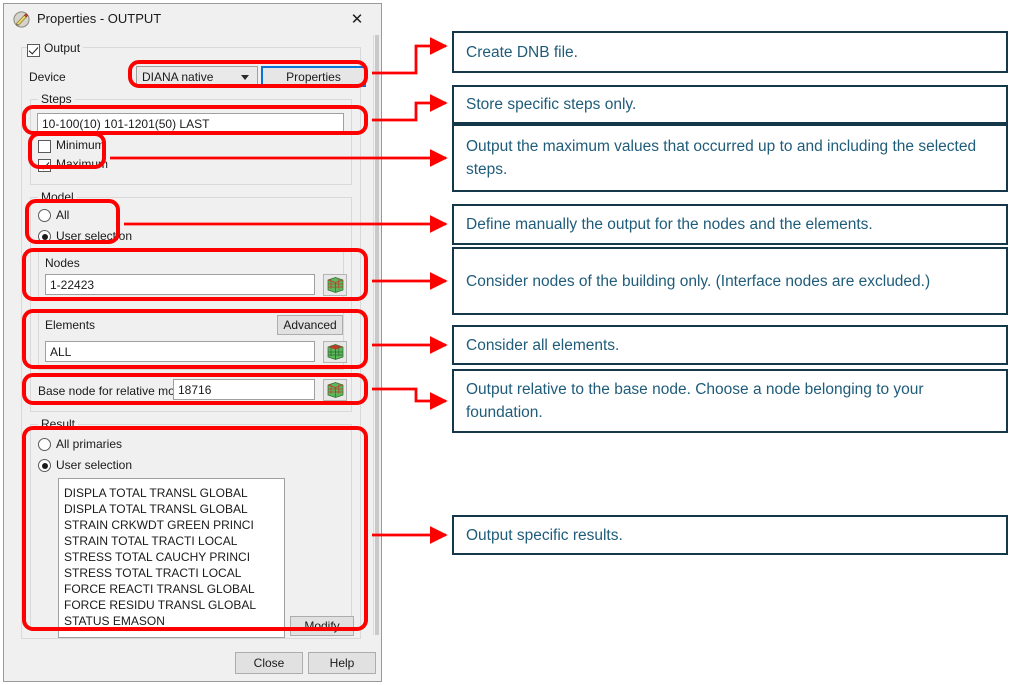 The height and width of the screenshot is (685, 1011). I want to click on steps-maximum-label: Maximum, so click(82, 164).